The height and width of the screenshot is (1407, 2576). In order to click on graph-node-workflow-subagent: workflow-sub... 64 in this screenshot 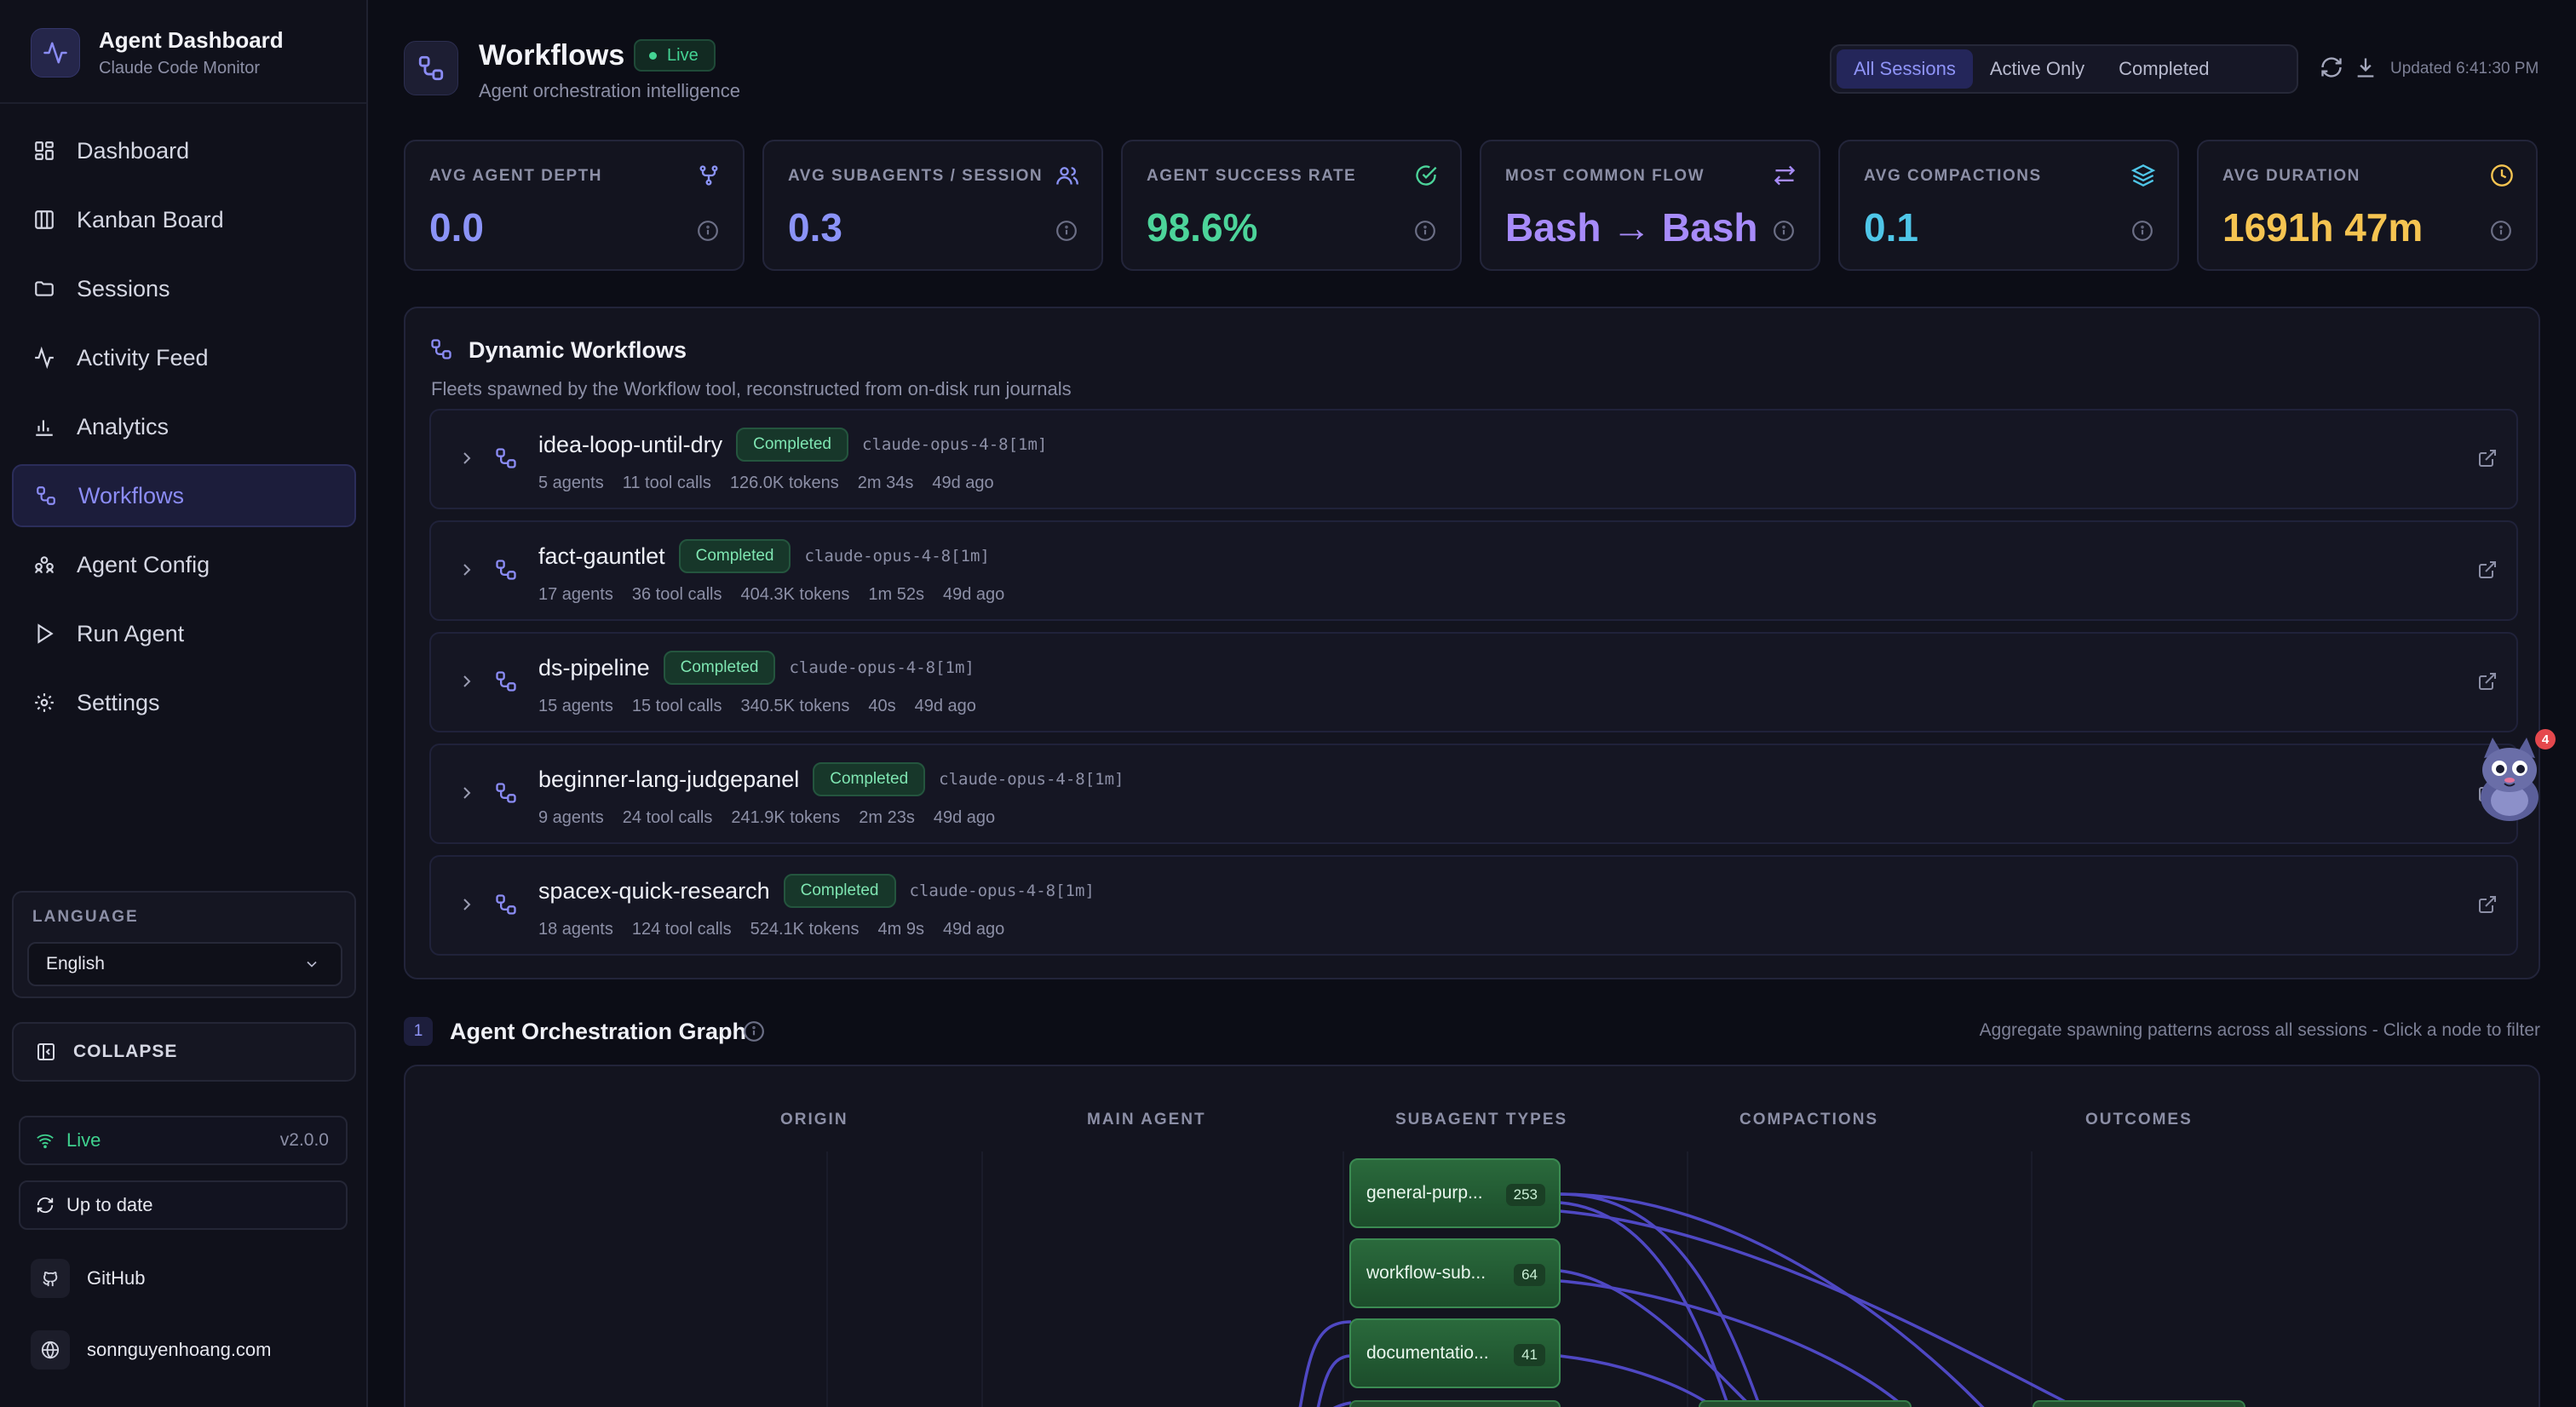, I will do `click(1455, 1273)`.